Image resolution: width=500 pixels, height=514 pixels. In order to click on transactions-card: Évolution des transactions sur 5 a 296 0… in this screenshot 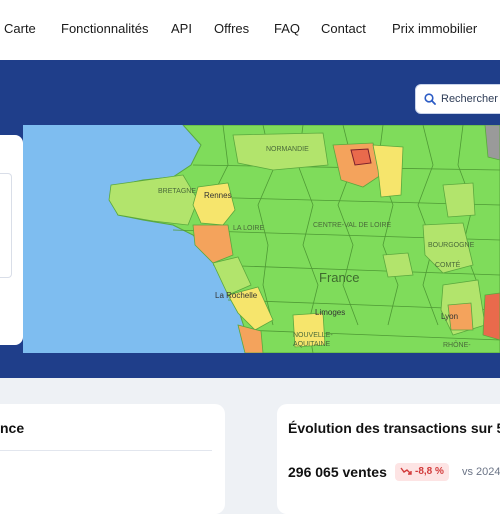, I will do `click(388, 459)`.